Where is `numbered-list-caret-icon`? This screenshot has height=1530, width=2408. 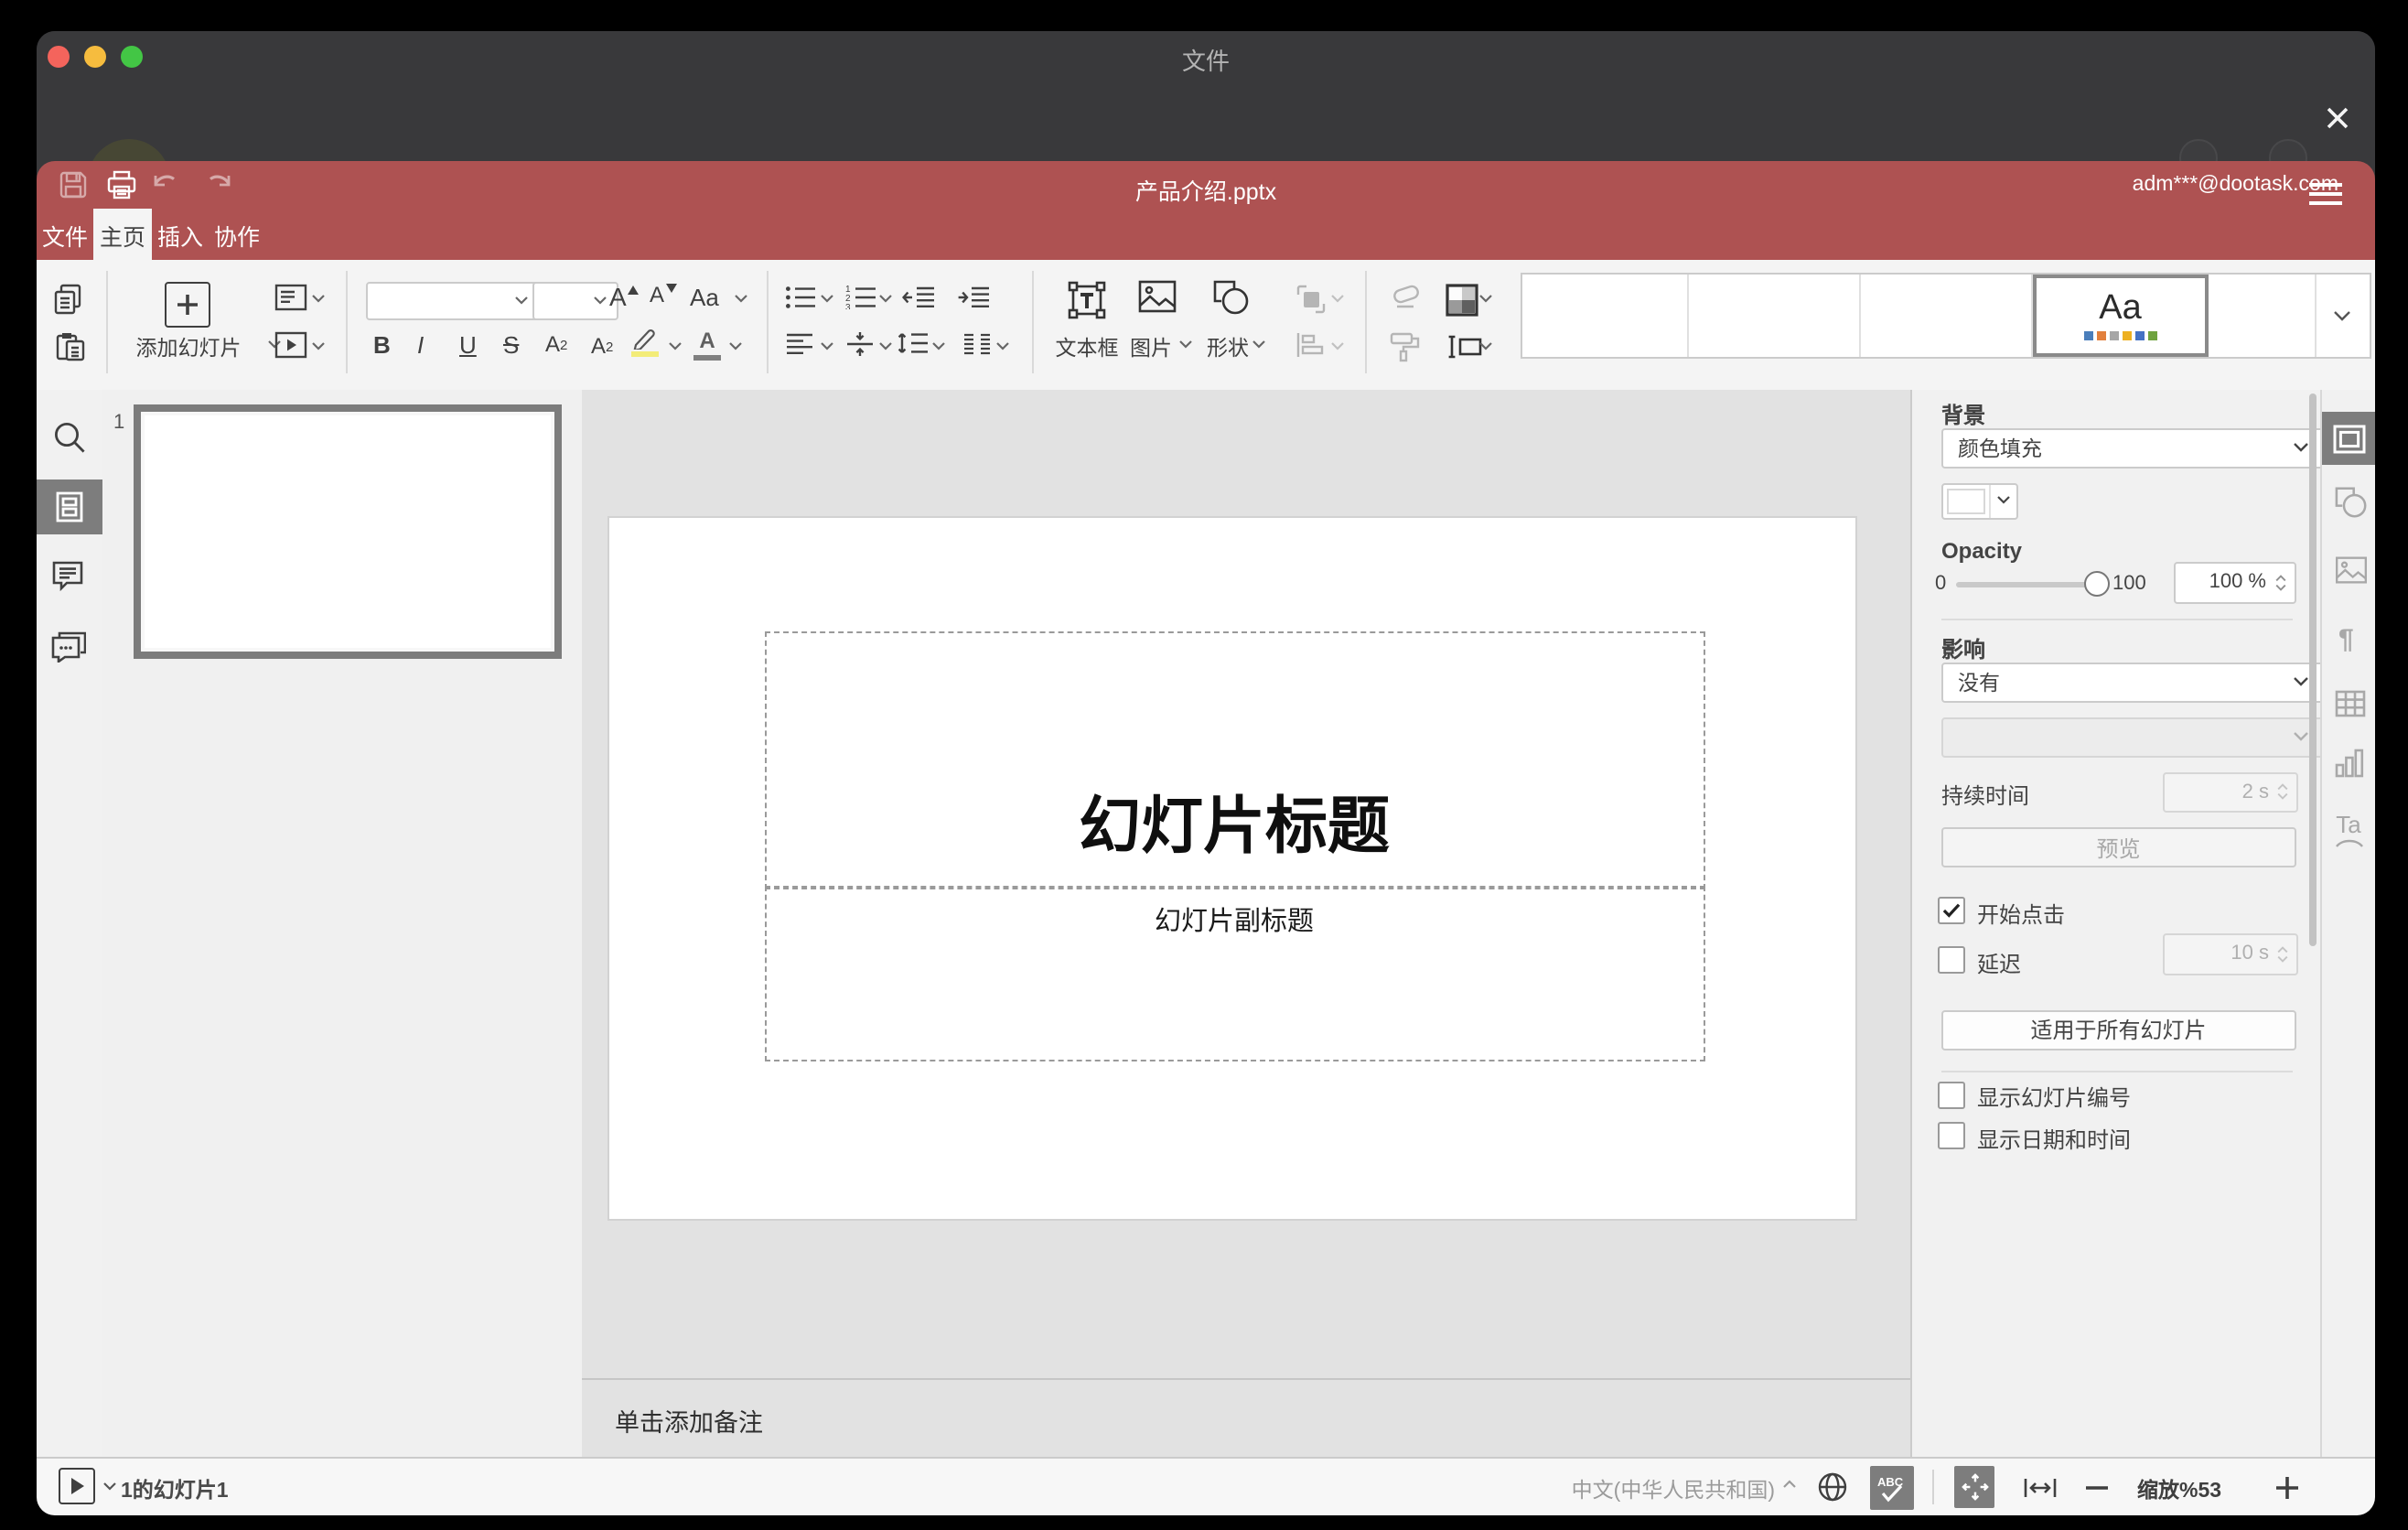 numbered-list-caret-icon is located at coordinates (884, 298).